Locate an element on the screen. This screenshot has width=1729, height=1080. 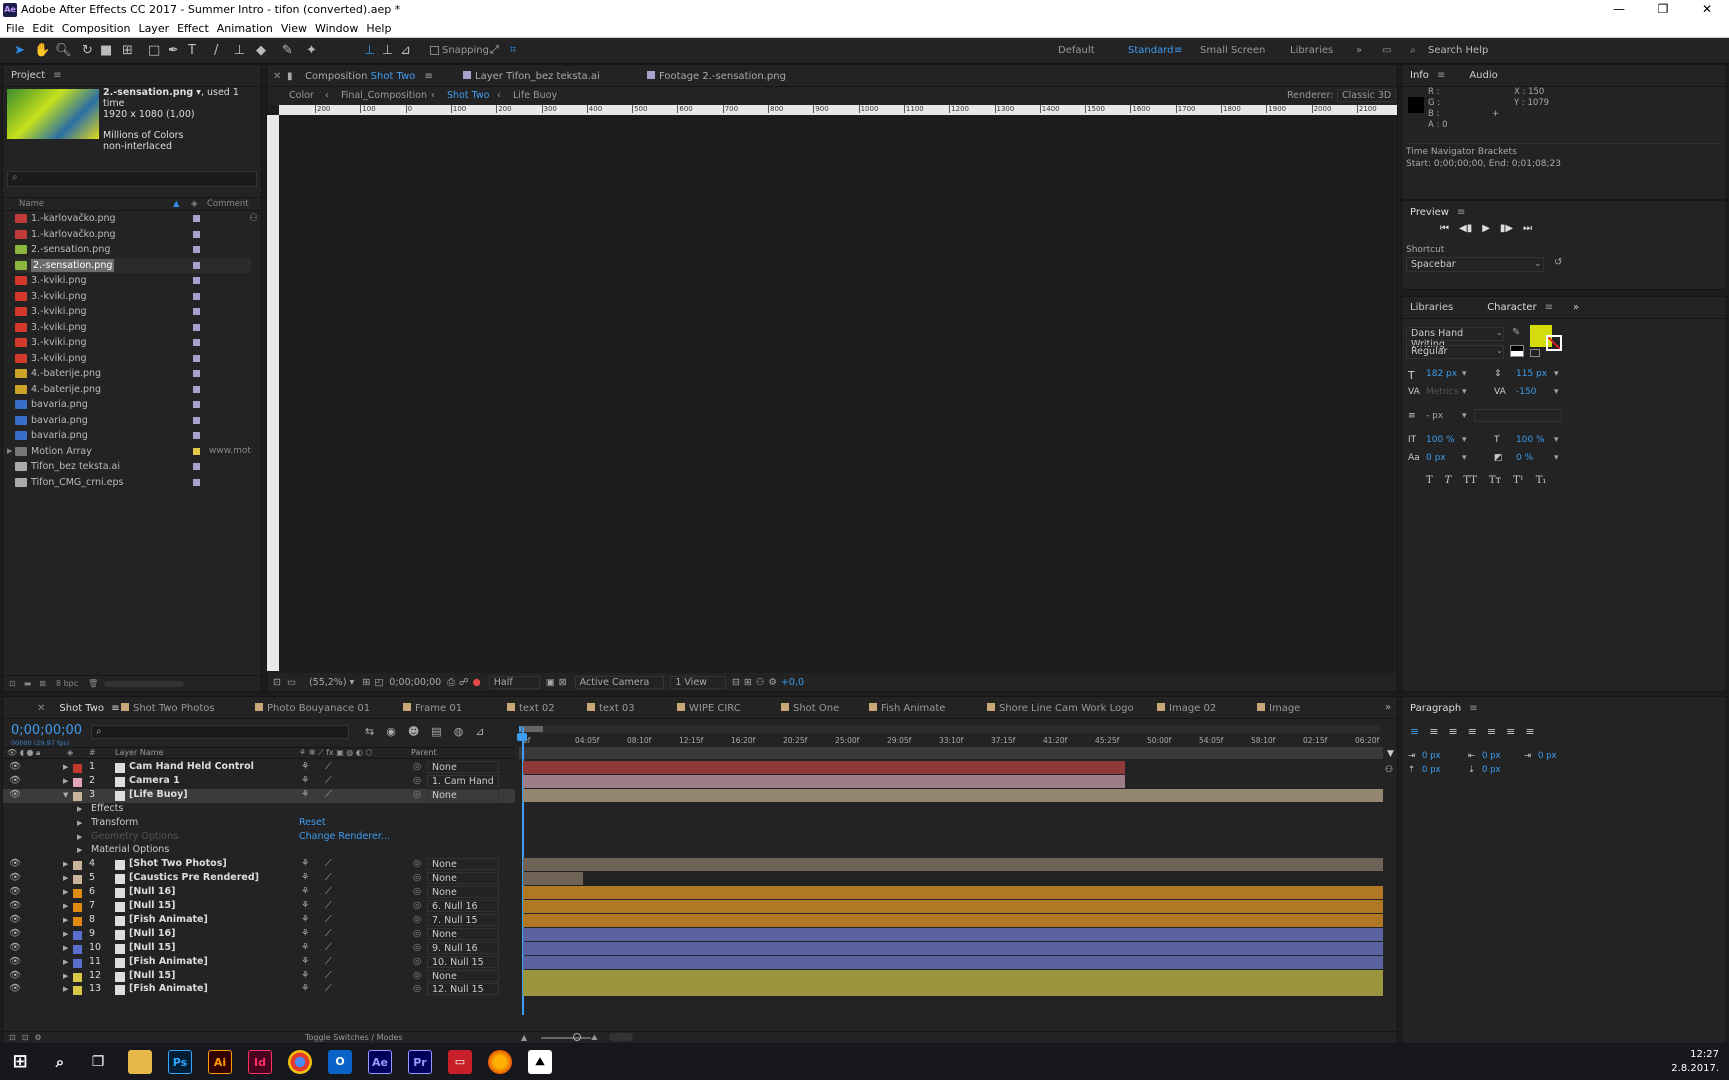
layer-name: [Fish Animate] is located at coordinates (168, 919).